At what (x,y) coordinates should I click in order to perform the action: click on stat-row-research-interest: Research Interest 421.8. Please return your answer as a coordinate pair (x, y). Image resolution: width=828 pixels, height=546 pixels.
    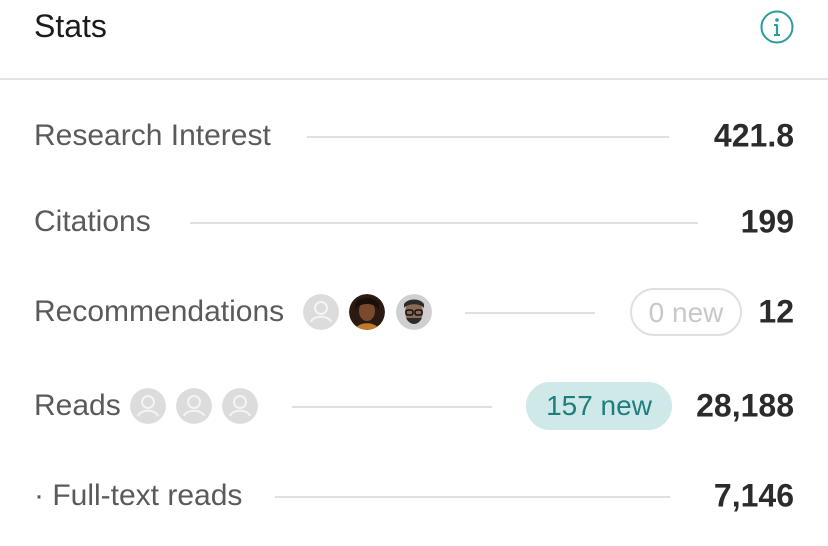
    Looking at the image, I should click on (414, 136).